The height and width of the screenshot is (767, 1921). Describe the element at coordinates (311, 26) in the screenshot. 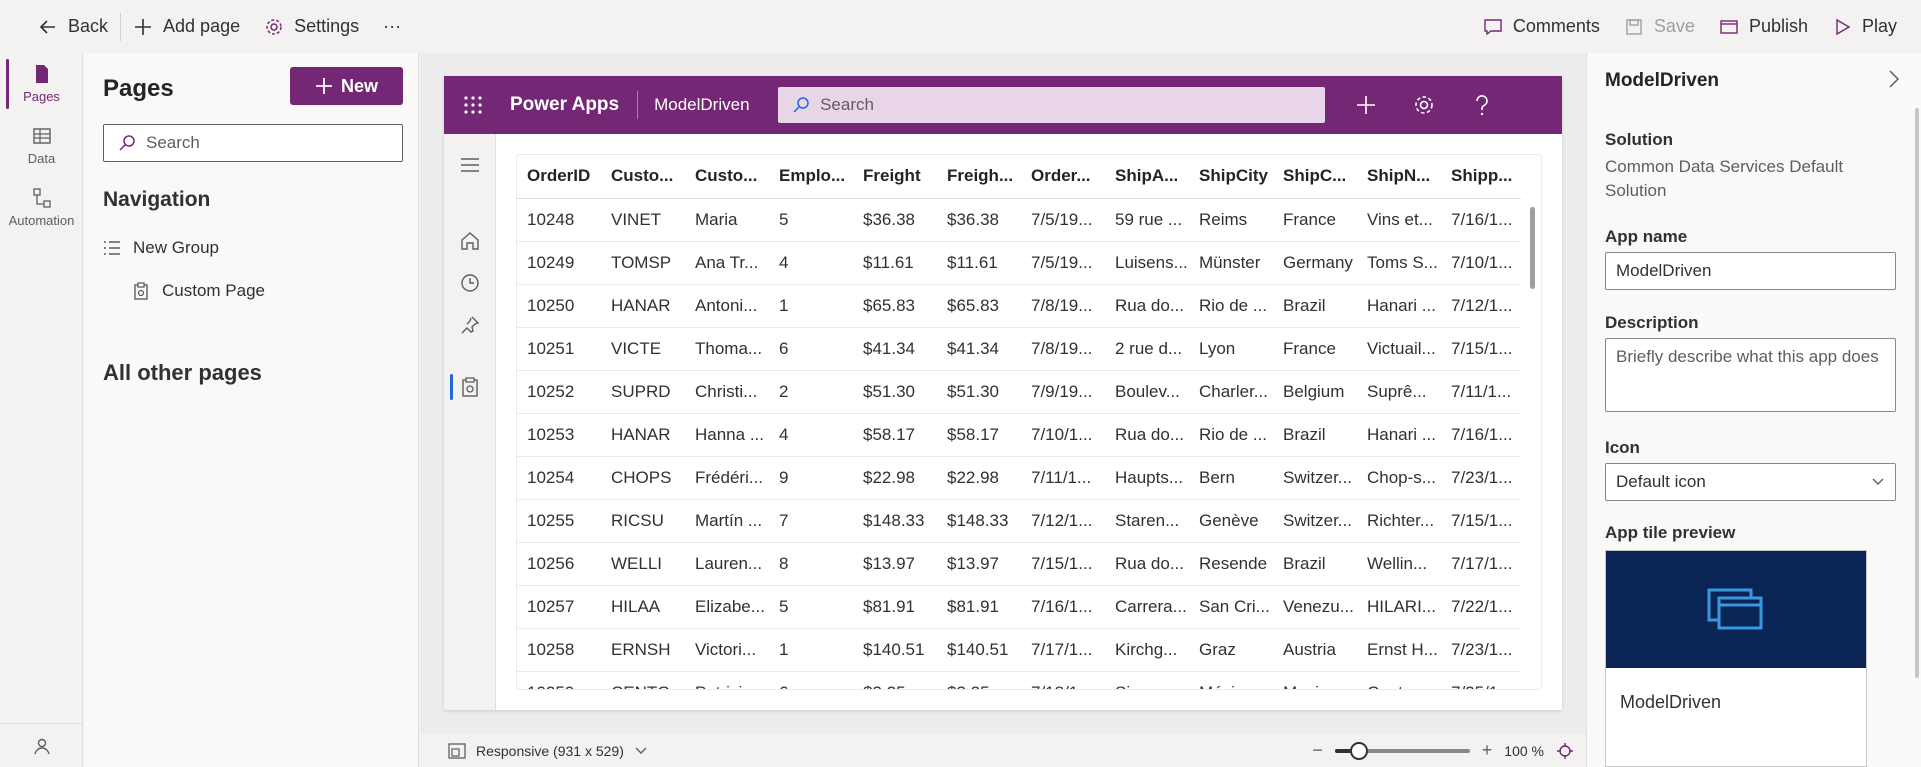

I see `settings-button: Settings` at that location.